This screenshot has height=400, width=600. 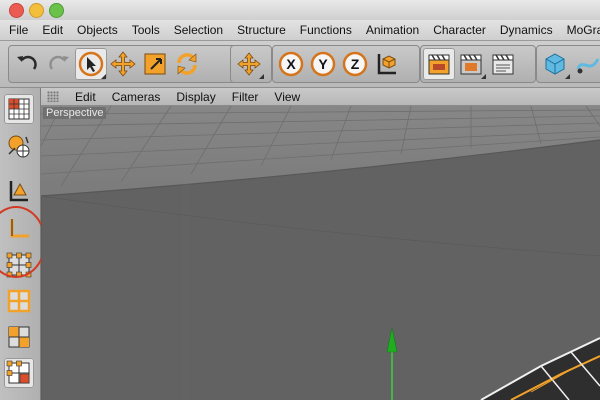 I want to click on move-cross-icon, so click(x=249, y=64).